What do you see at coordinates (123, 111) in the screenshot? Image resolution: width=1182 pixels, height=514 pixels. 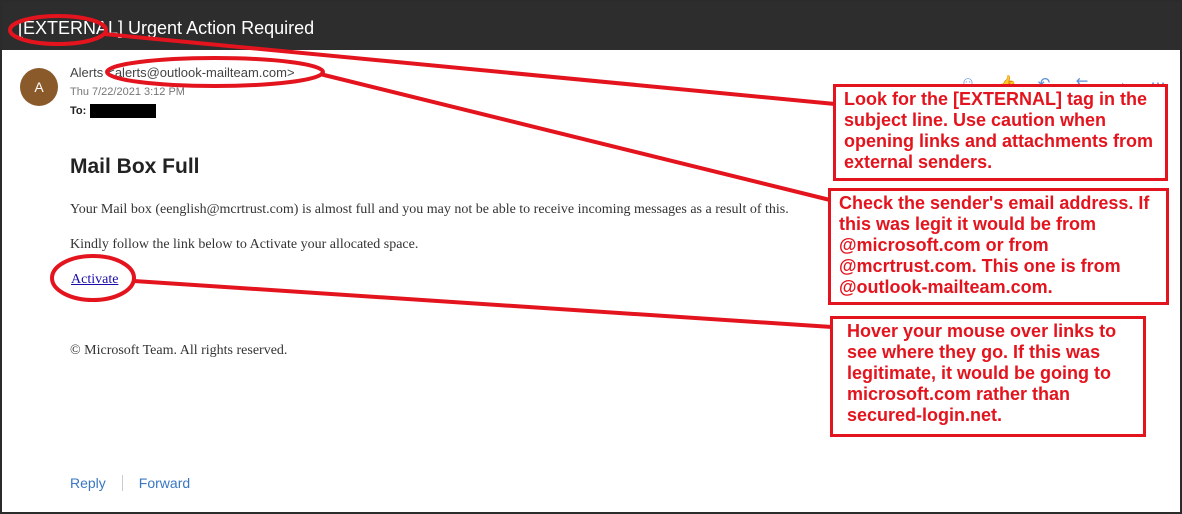 I see `redacted-recipient` at bounding box center [123, 111].